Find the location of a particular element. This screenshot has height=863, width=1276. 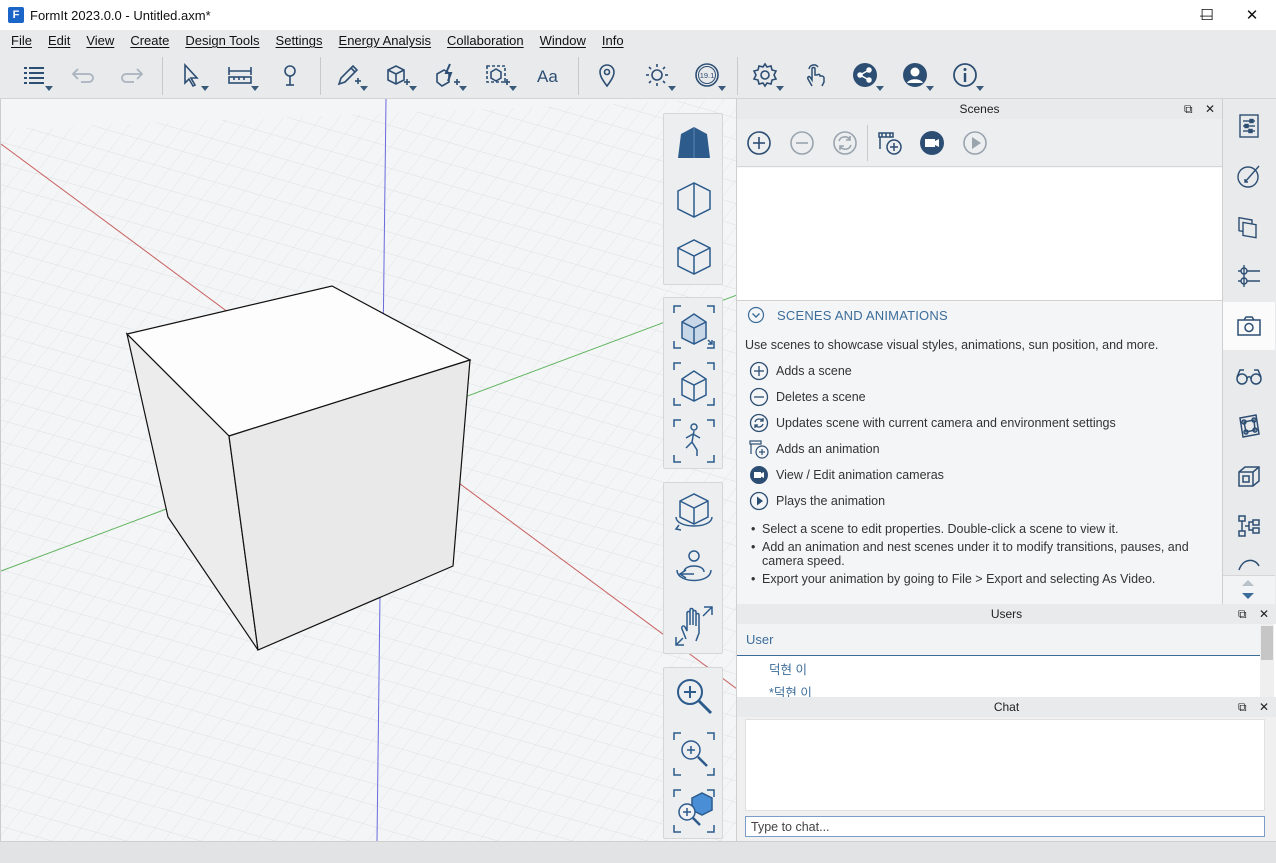

sun-icon is located at coordinates (657, 75).